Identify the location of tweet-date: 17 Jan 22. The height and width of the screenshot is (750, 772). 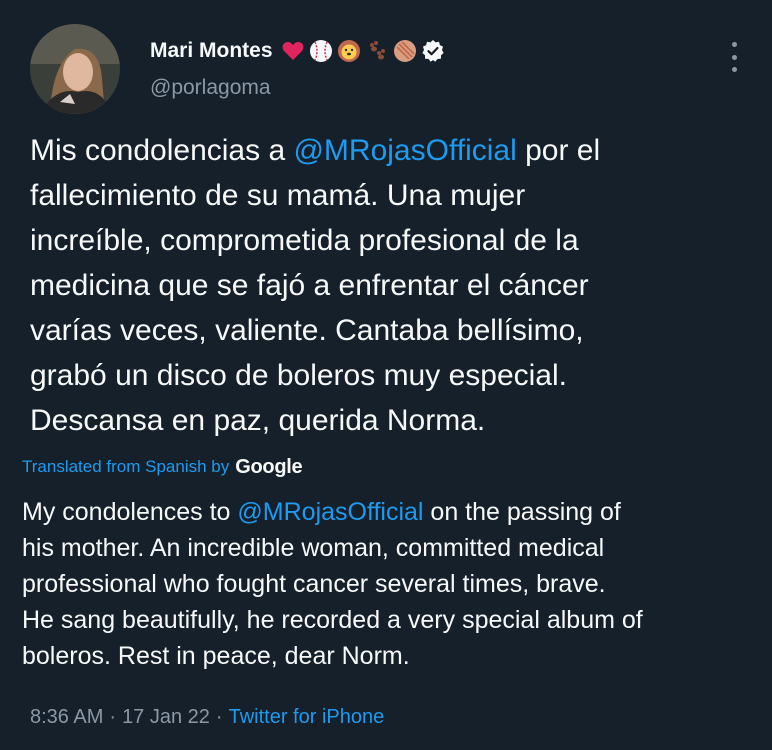
(166, 717).